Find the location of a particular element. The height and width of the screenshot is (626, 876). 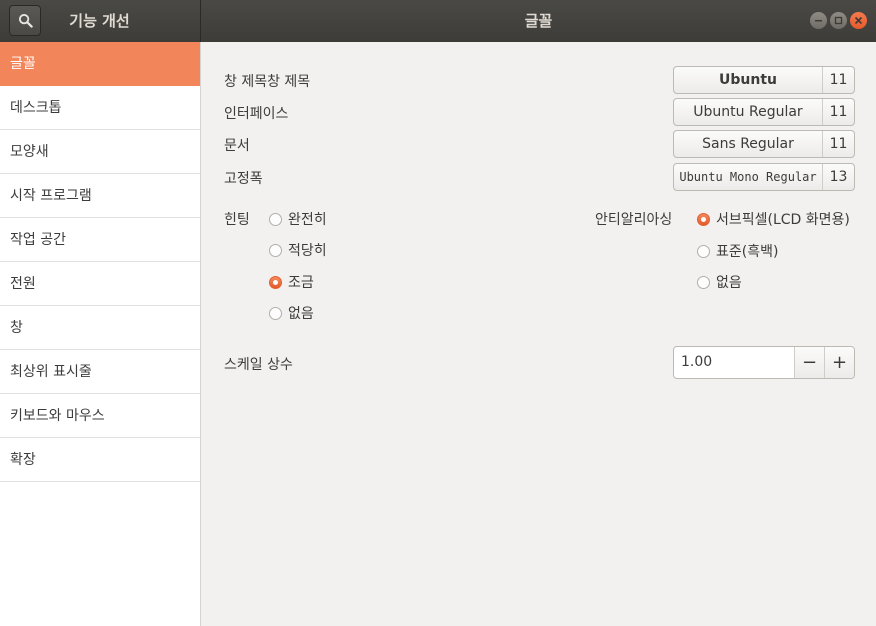

document-font-button: Sans Regular 11 is located at coordinates (764, 144).